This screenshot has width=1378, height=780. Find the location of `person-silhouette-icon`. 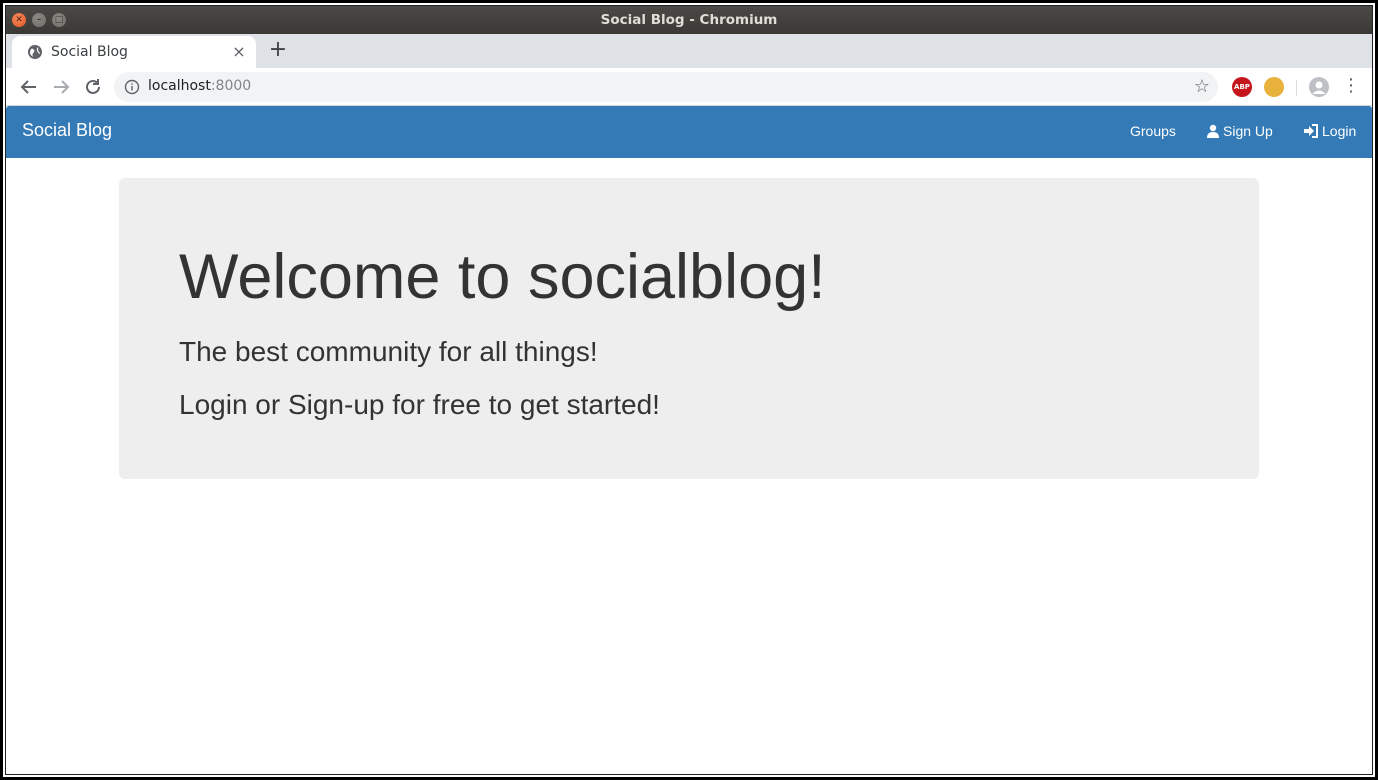

person-silhouette-icon is located at coordinates (1319, 87).